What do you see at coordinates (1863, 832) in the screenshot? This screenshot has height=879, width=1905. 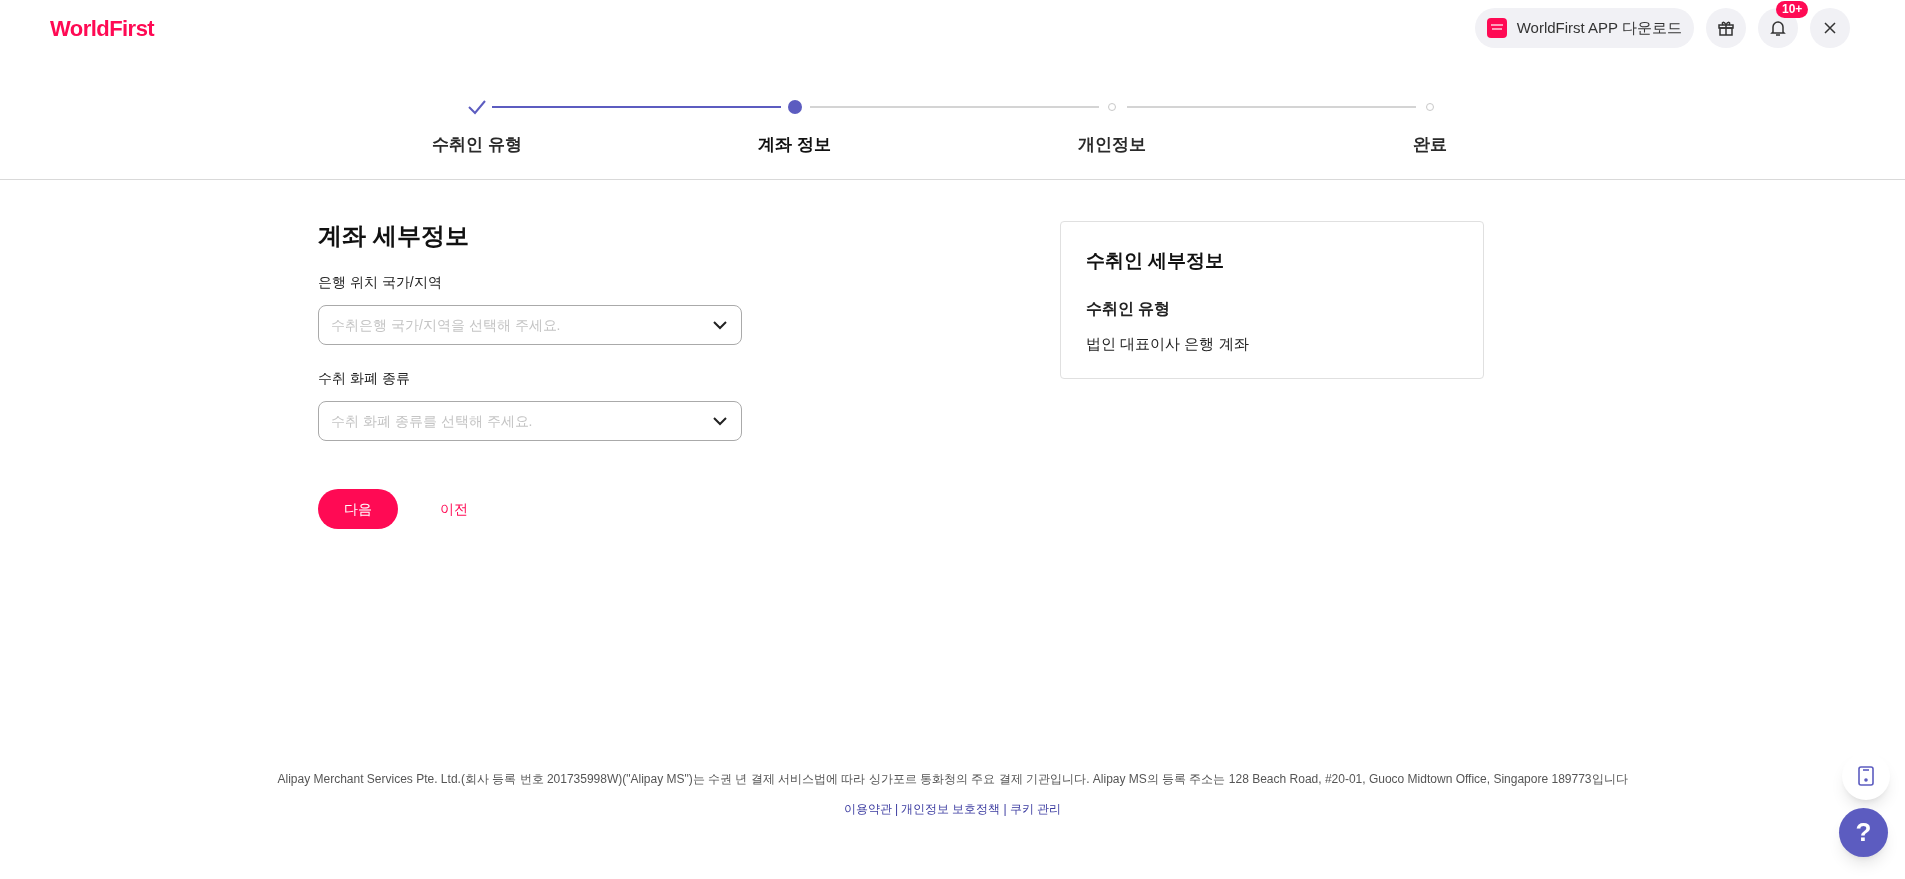 I see `help-button: ?` at bounding box center [1863, 832].